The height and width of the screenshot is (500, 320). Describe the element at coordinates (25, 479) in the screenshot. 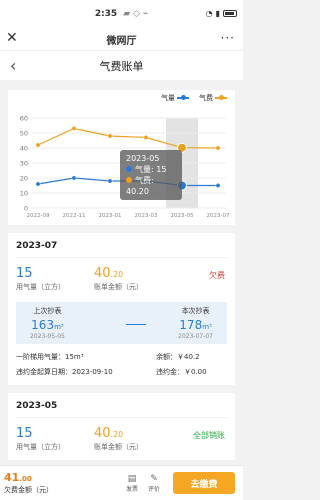

I see `arrears-decimal: .00` at that location.